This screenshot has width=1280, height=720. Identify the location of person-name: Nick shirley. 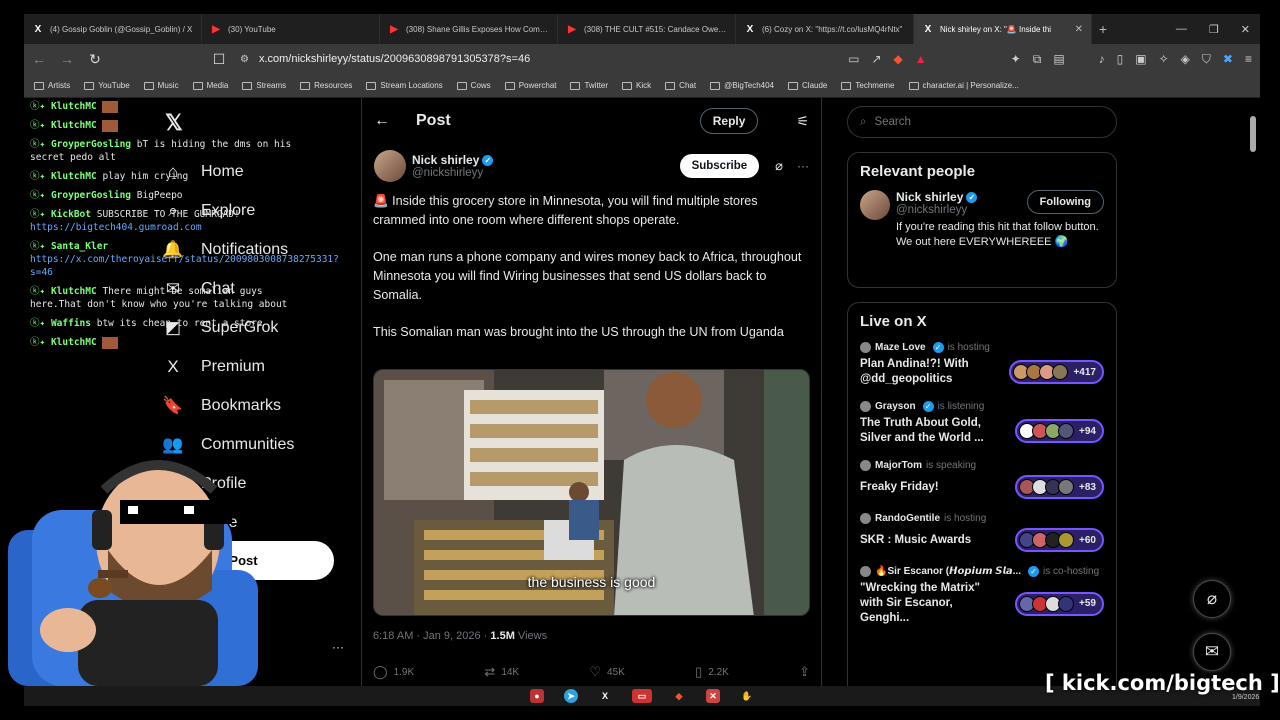
(929, 197).